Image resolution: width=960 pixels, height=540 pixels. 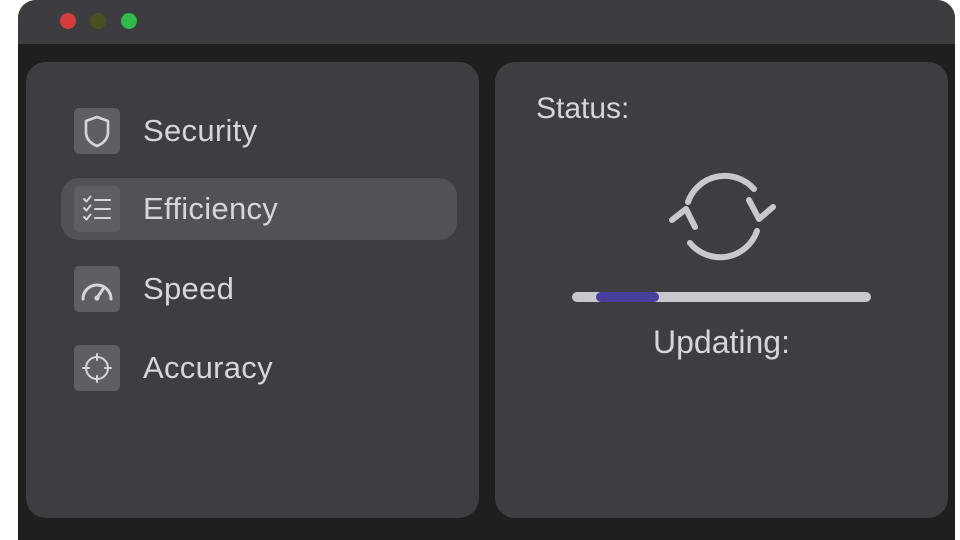 What do you see at coordinates (259, 289) in the screenshot?
I see `sidebar-item-speed: Speed` at bounding box center [259, 289].